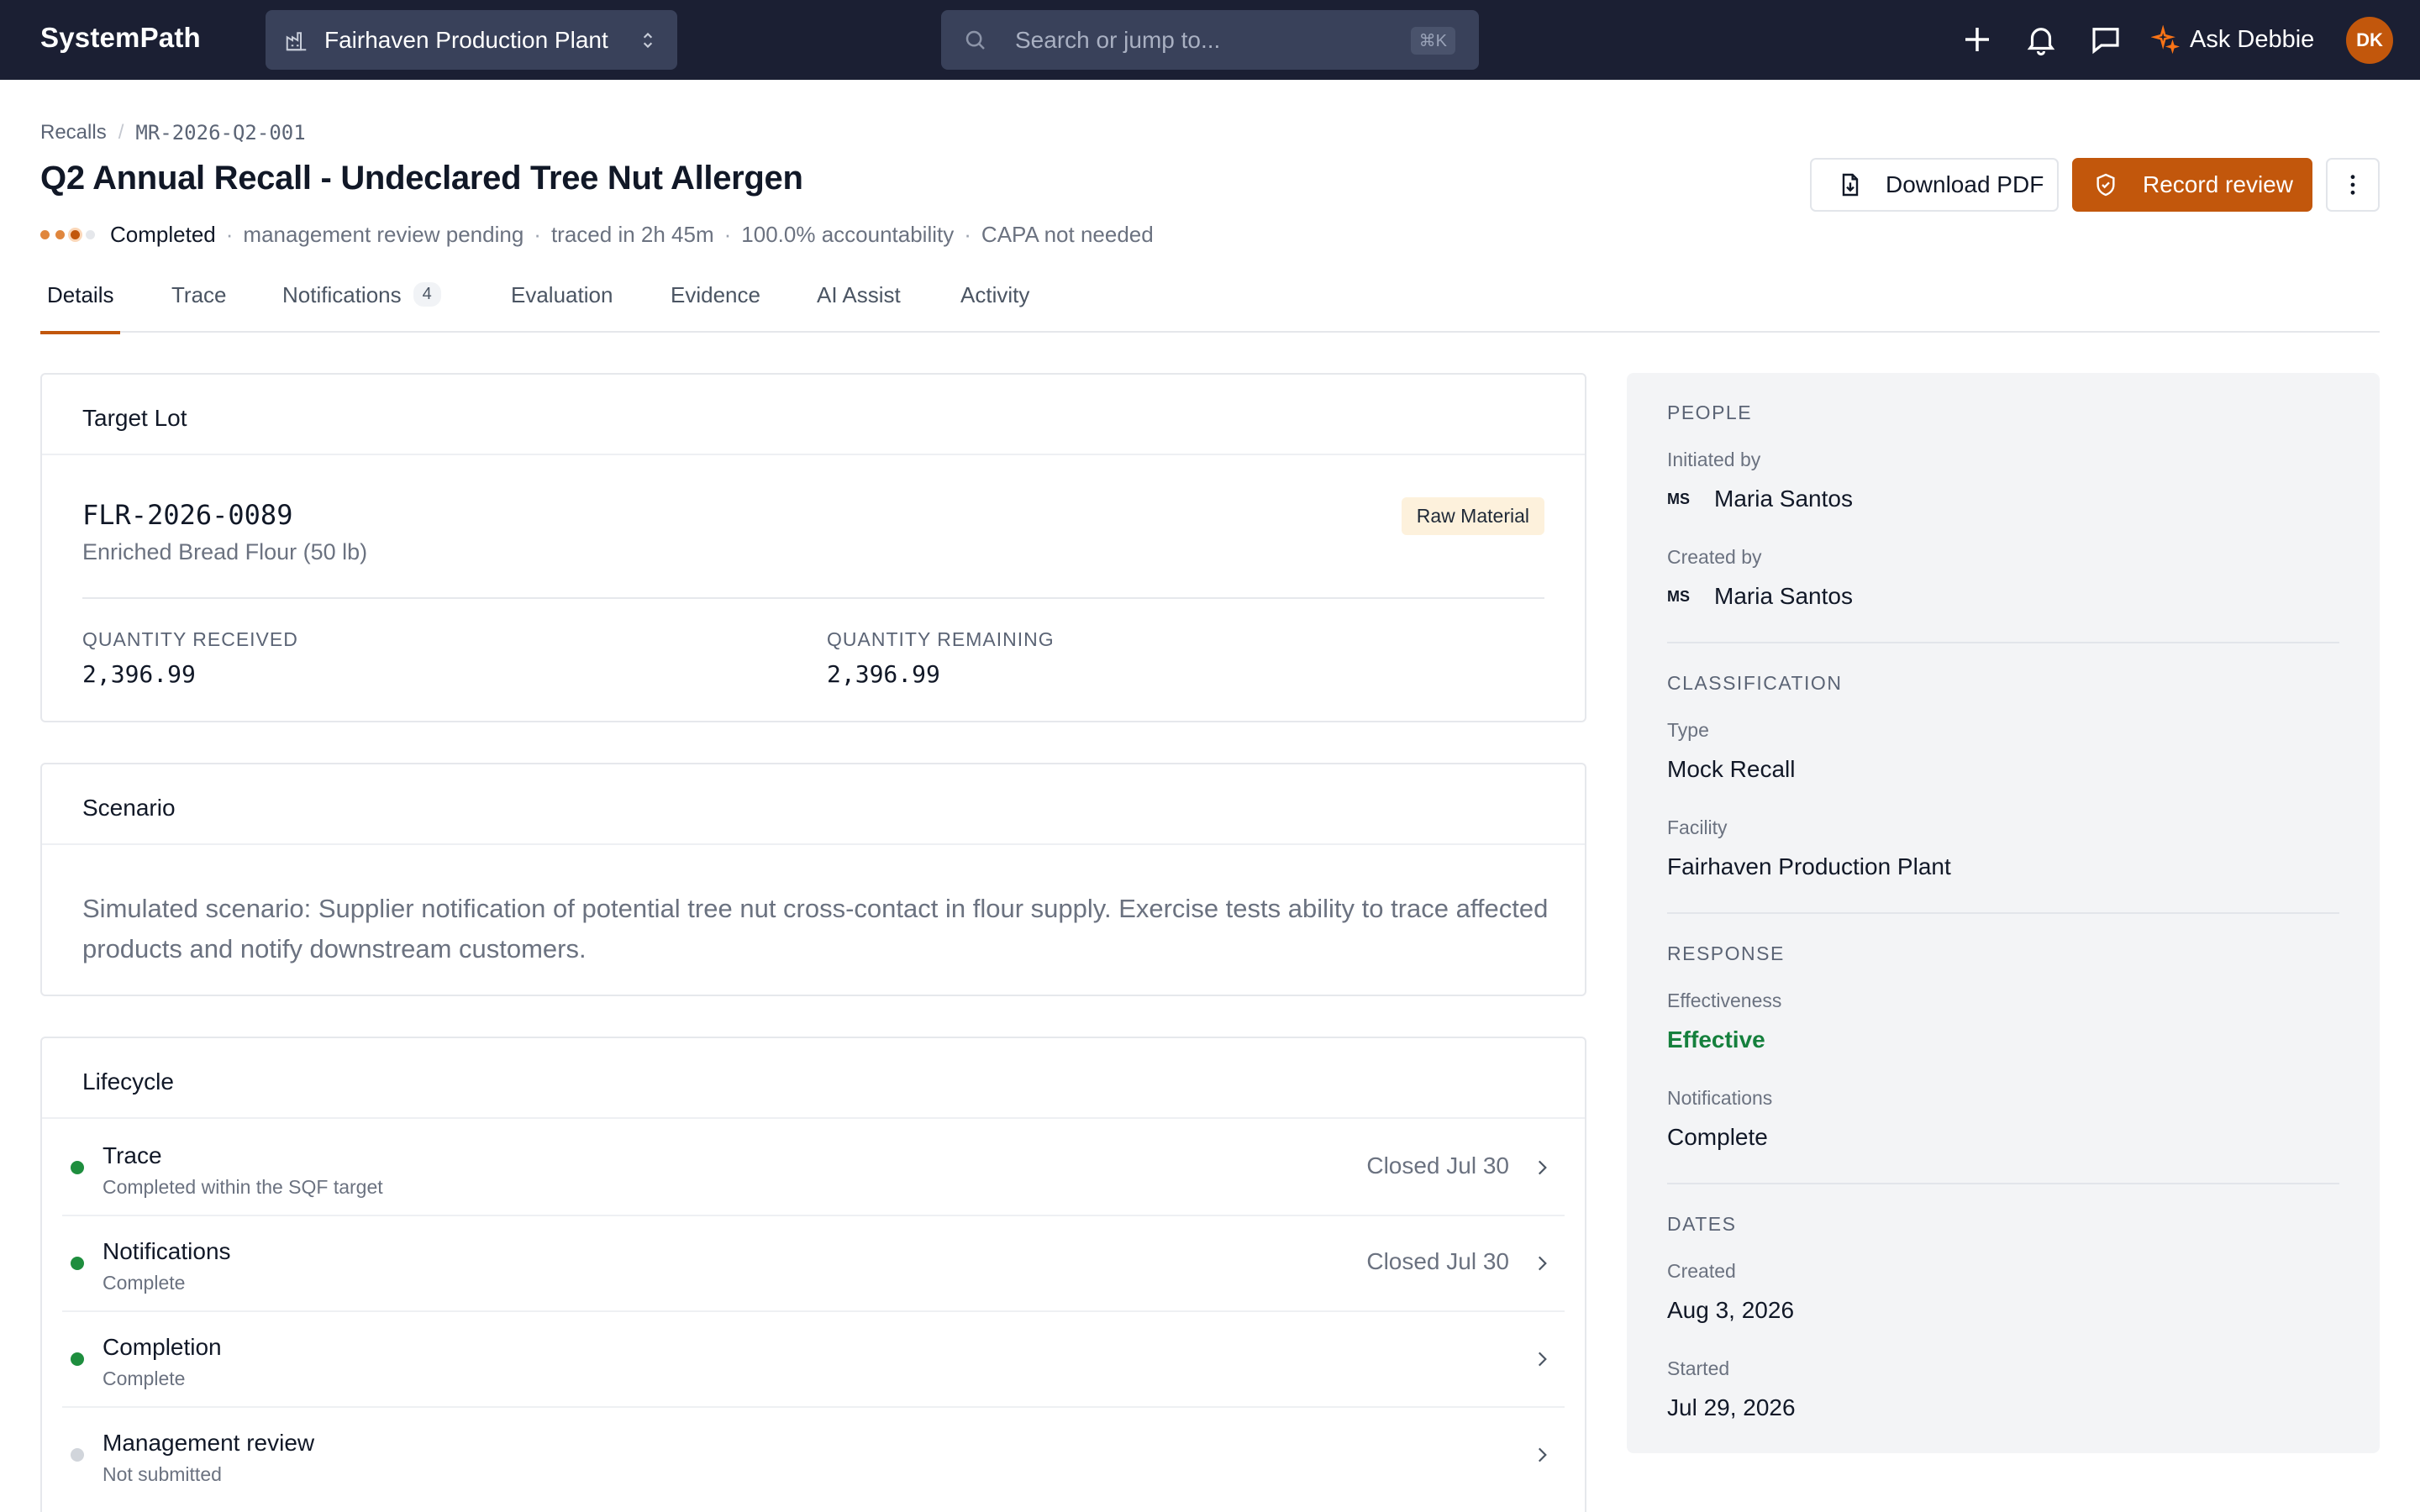 The image size is (2420, 1512). Describe the element at coordinates (167, 1251) in the screenshot. I see `step-name: Notifications` at that location.